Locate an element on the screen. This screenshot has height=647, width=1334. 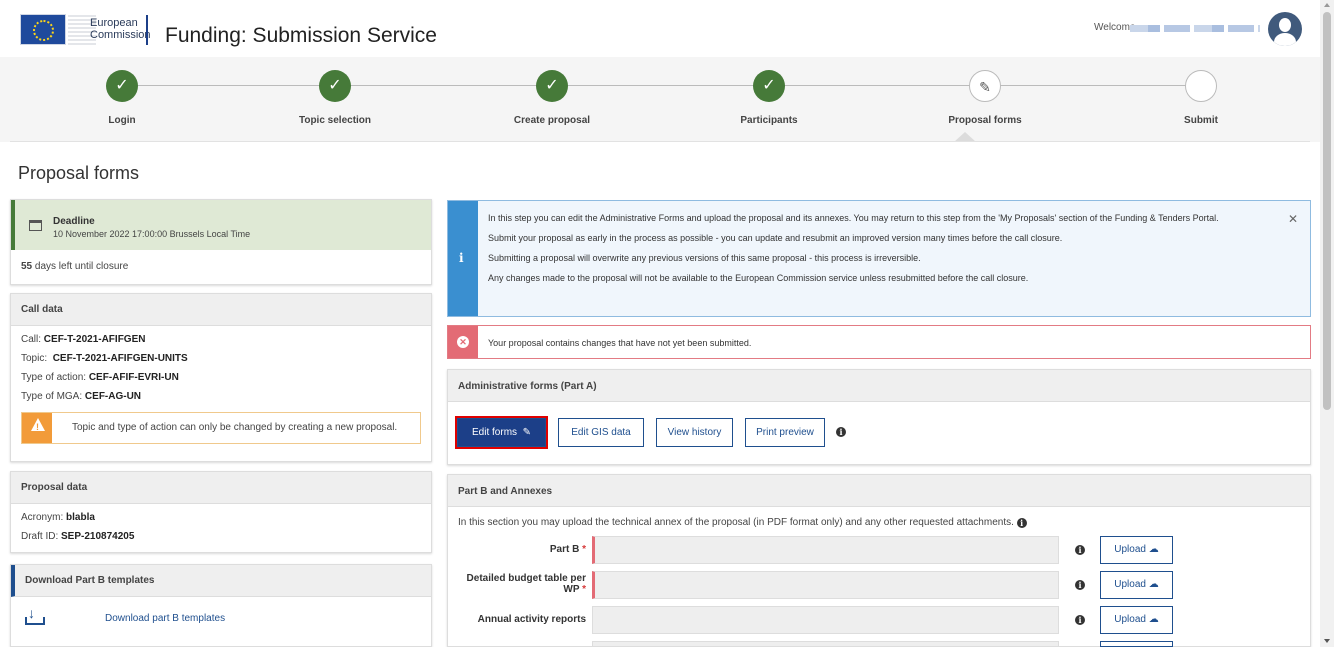
next-upload-button is located at coordinates (1136, 644).